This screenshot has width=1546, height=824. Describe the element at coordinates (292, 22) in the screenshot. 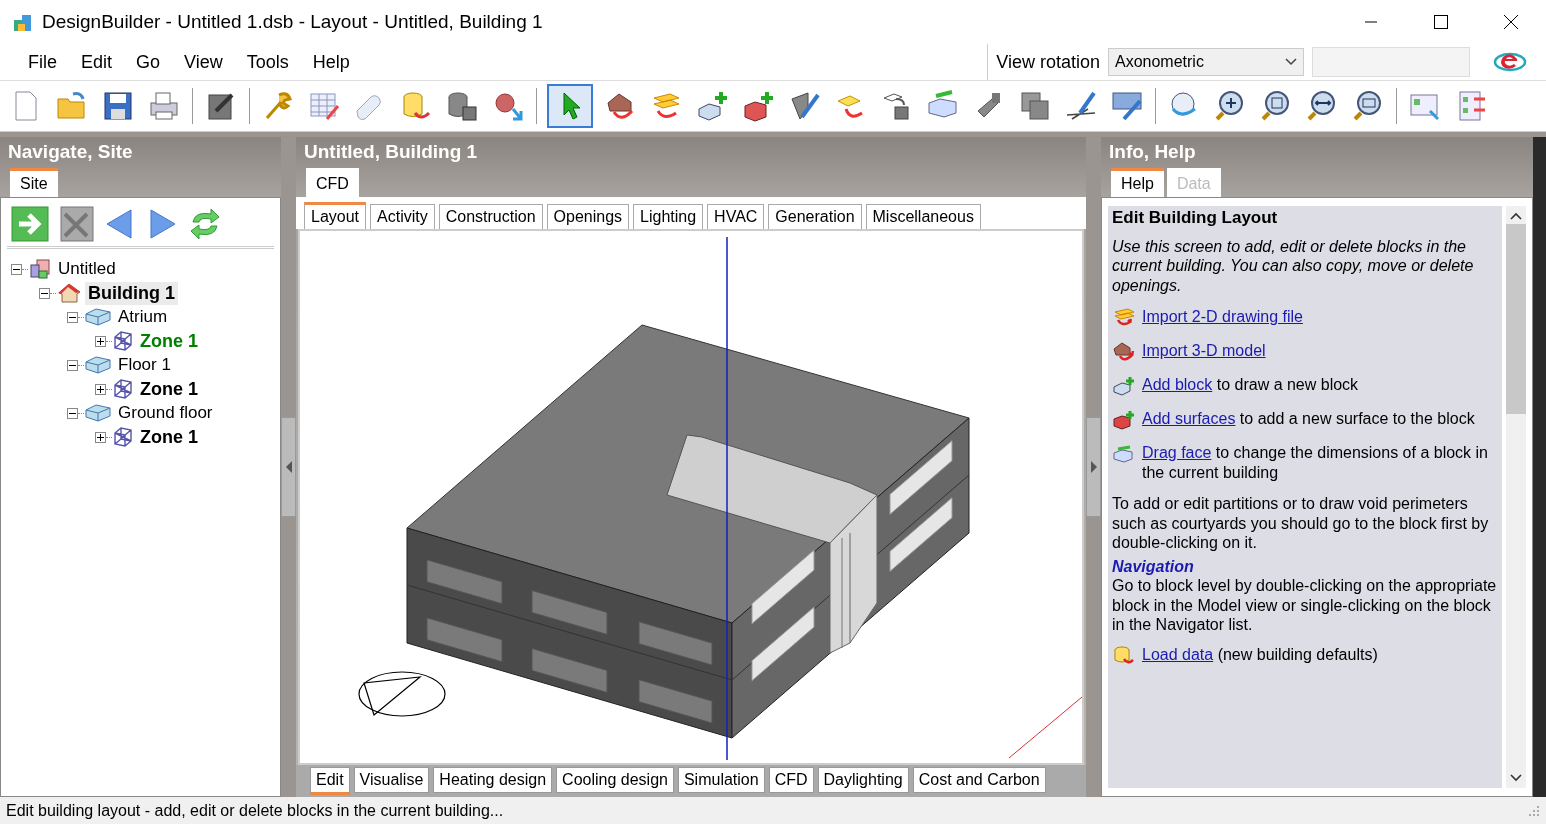

I see `window-title: DesignBuilder - Untitled 1.dsb - Layout - Untitled, Building 1` at that location.